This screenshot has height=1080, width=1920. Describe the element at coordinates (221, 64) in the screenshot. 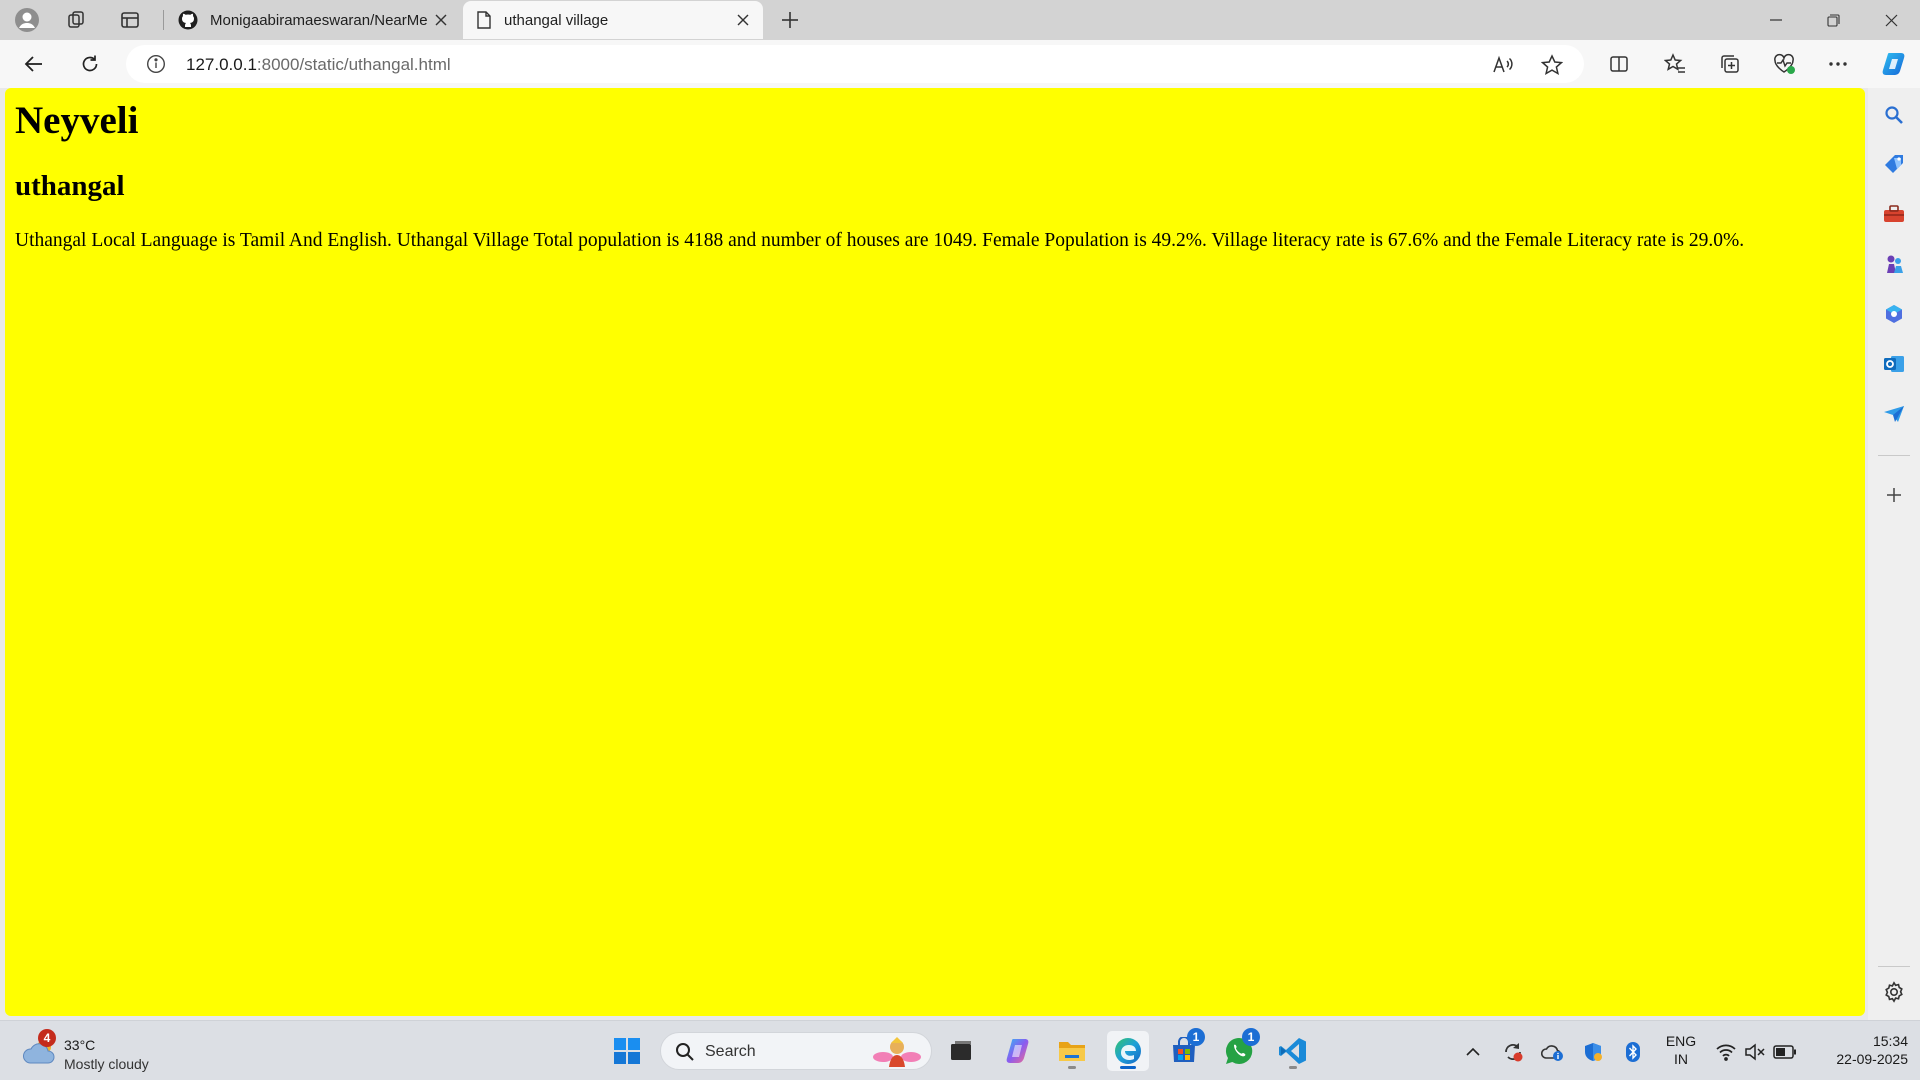

I see `url-host: 127.0.0.1` at that location.